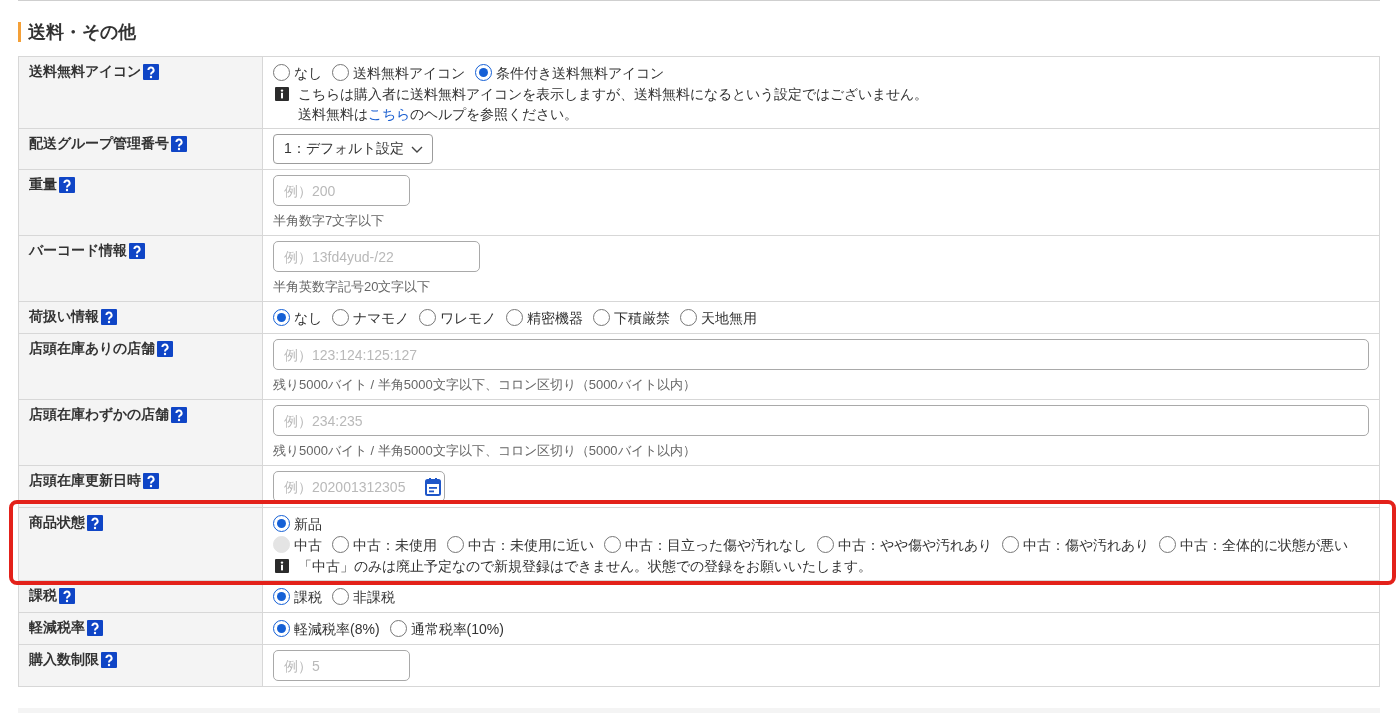  What do you see at coordinates (915, 544) in the screenshot?
I see `radio-label: 中古：やや傷や汚れあり` at bounding box center [915, 544].